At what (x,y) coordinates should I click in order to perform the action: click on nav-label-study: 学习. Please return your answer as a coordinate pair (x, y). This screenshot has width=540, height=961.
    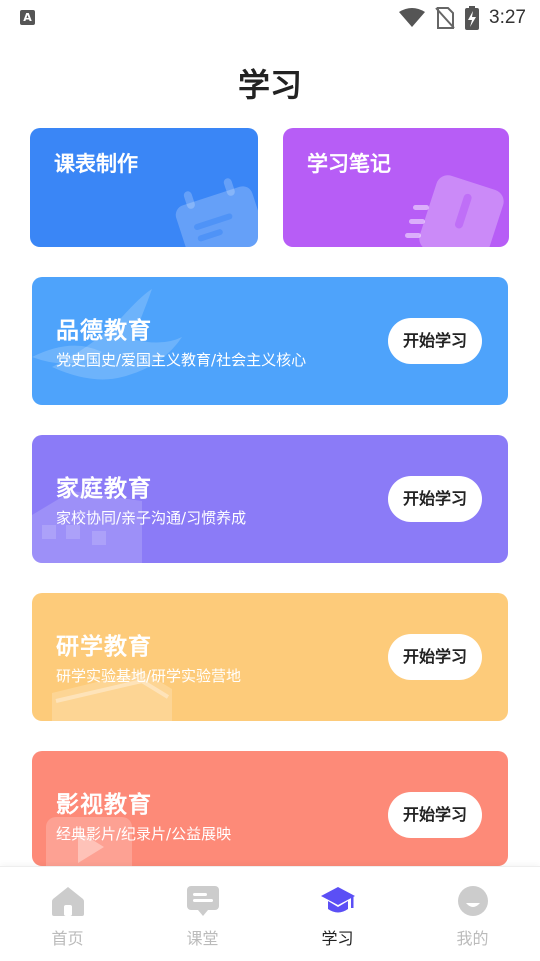
    Looking at the image, I should click on (337, 938).